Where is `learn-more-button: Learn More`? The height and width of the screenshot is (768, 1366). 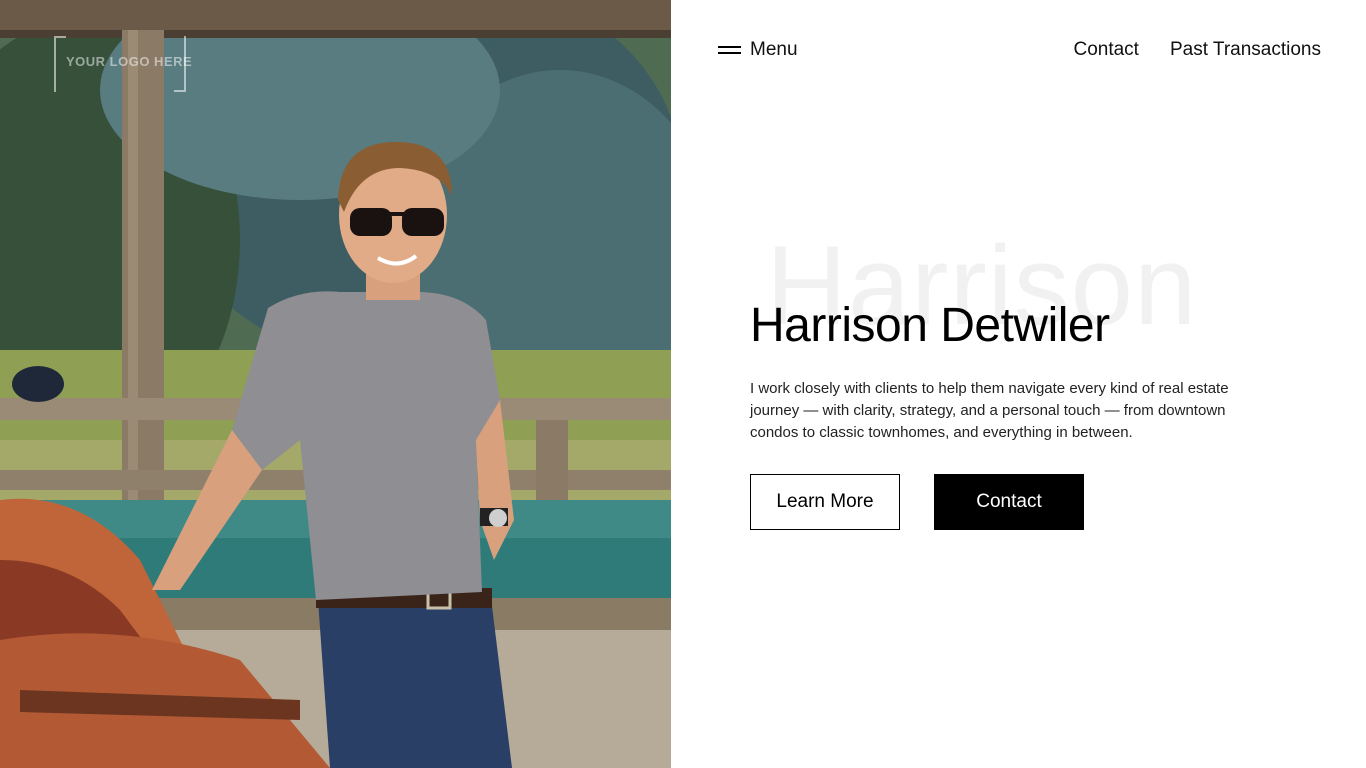
learn-more-button: Learn More is located at coordinates (825, 502).